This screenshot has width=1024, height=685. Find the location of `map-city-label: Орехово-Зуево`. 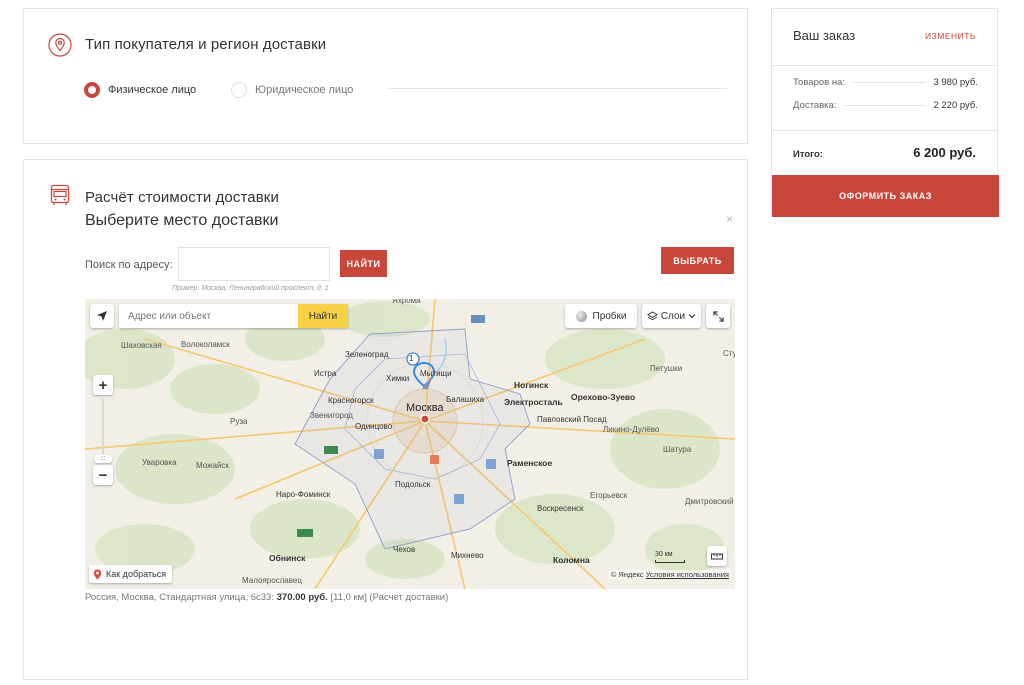

map-city-label: Орехово-Зуево is located at coordinates (603, 397).